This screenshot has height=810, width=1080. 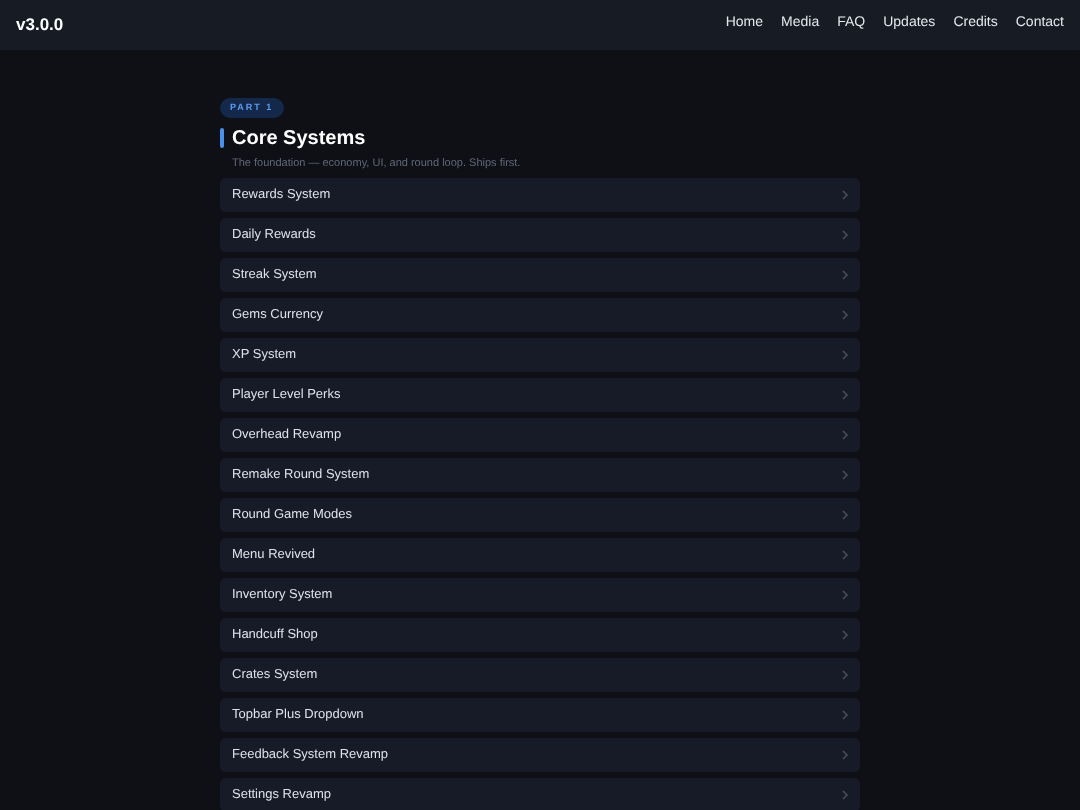 What do you see at coordinates (299, 139) in the screenshot?
I see `section-title: Core Systems` at bounding box center [299, 139].